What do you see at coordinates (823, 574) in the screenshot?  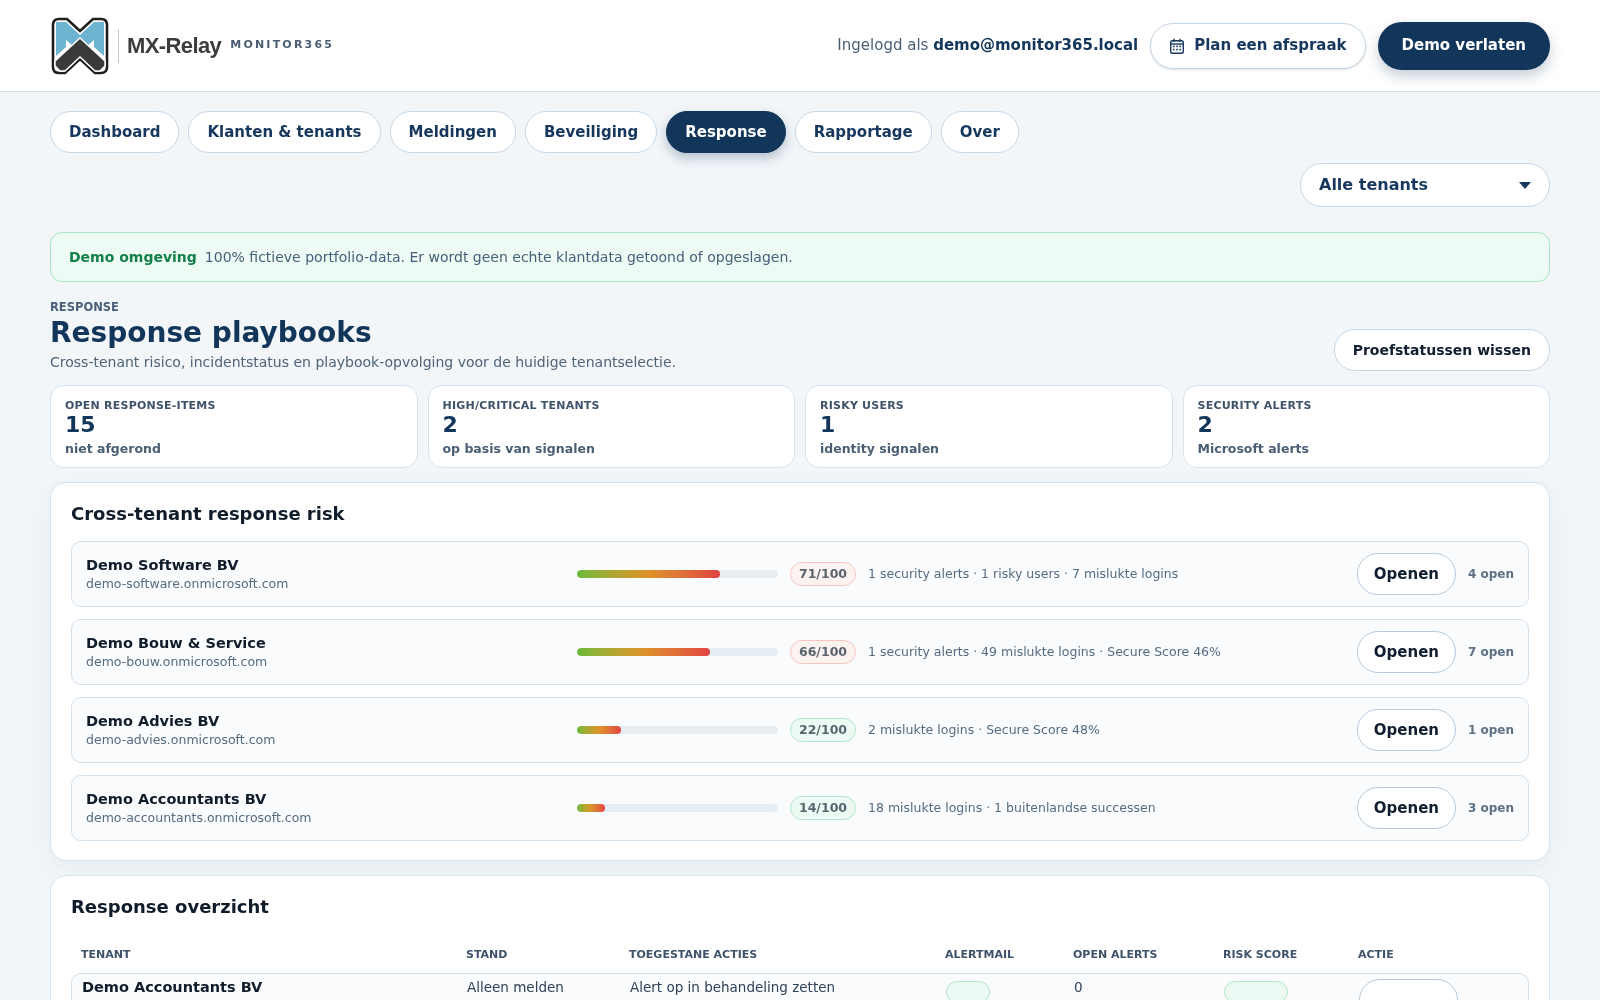 I see `risk-score: 71/100` at bounding box center [823, 574].